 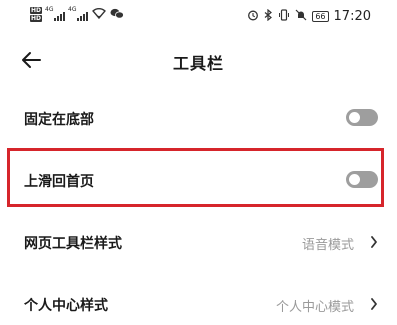 I want to click on status-bar-left: HD HD 4G 4G, so click(x=77, y=13).